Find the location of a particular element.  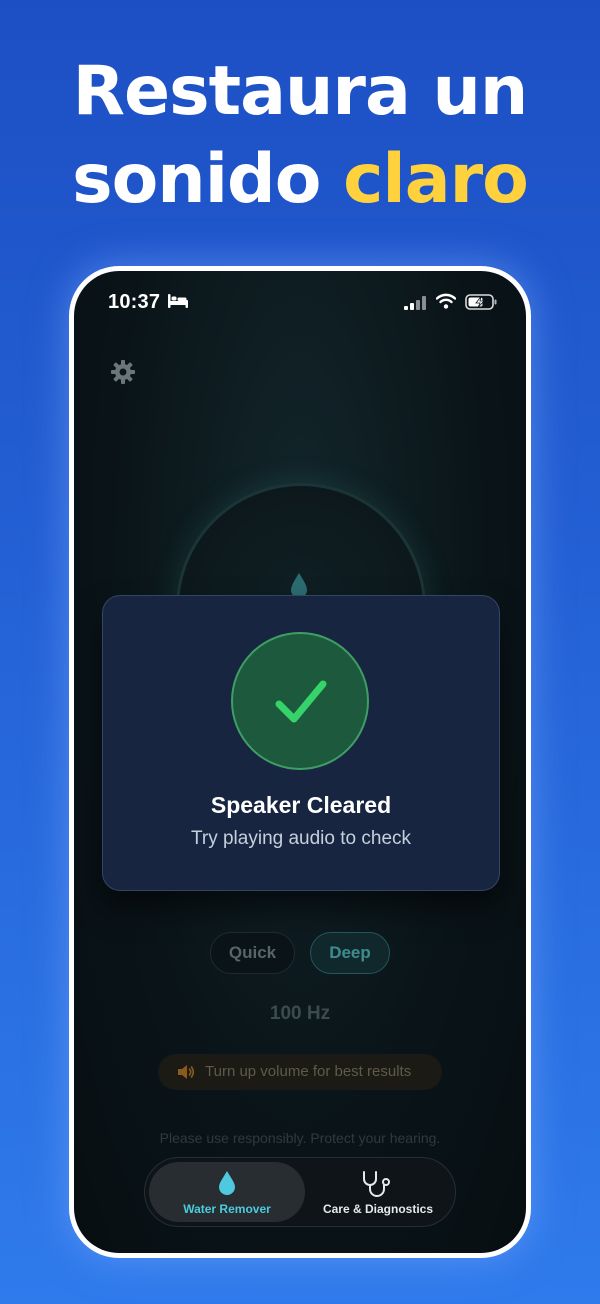

frequency-readout: 100 Hz is located at coordinates (300, 1013).